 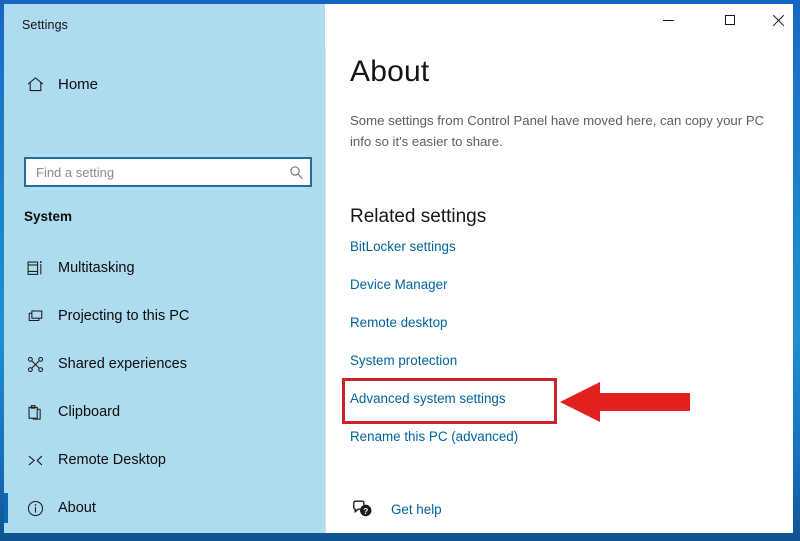 I want to click on sidebar-item-label: Remote Desktop, so click(x=112, y=460).